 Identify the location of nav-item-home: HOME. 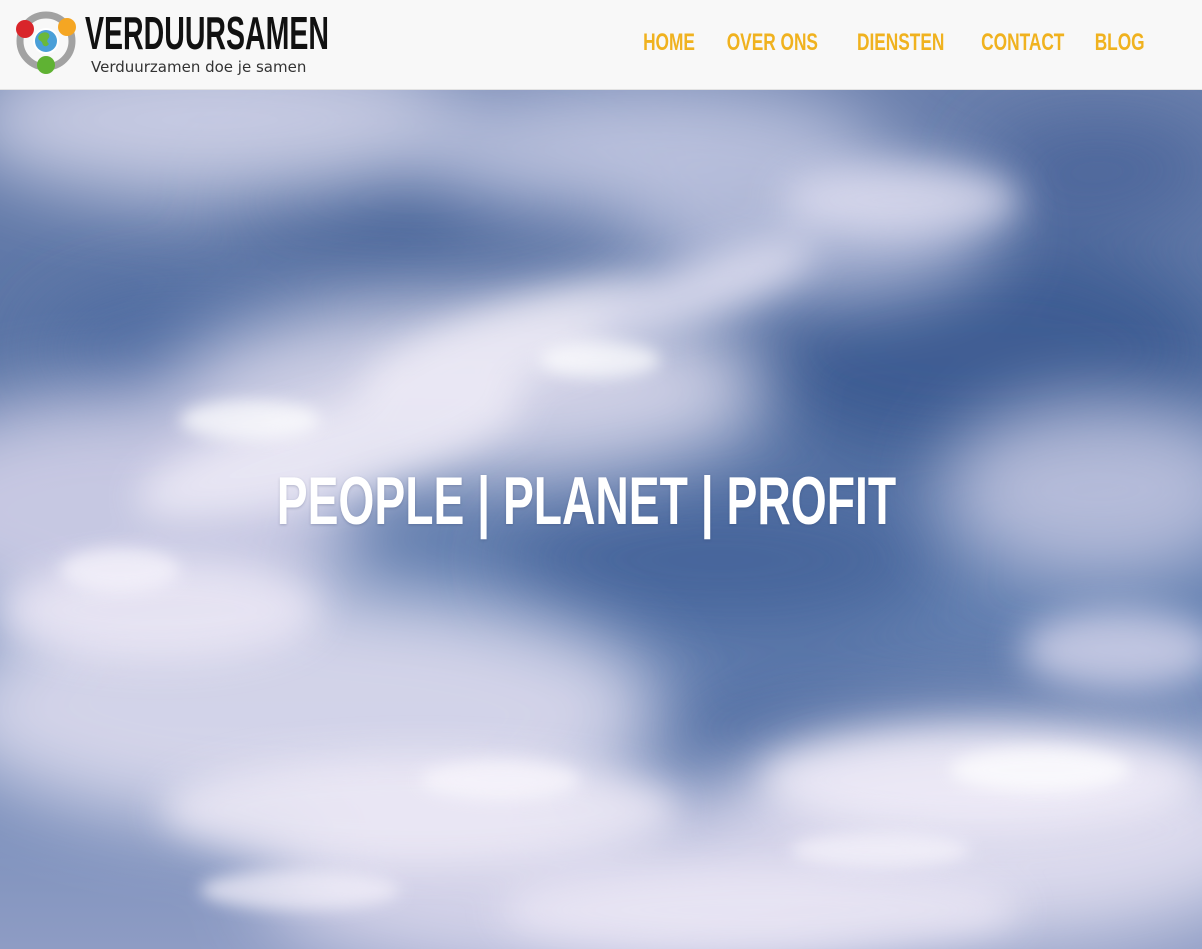
(668, 43).